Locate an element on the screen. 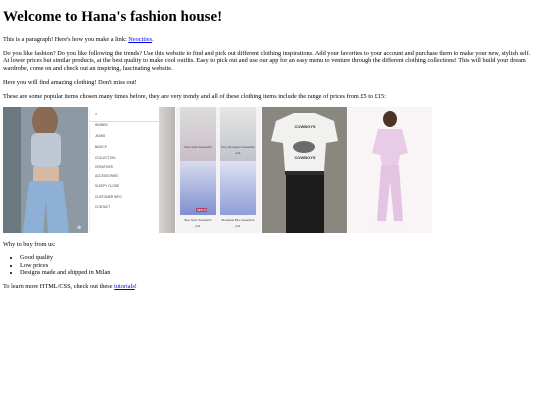  menu-item: BASICS is located at coordinates (101, 147).